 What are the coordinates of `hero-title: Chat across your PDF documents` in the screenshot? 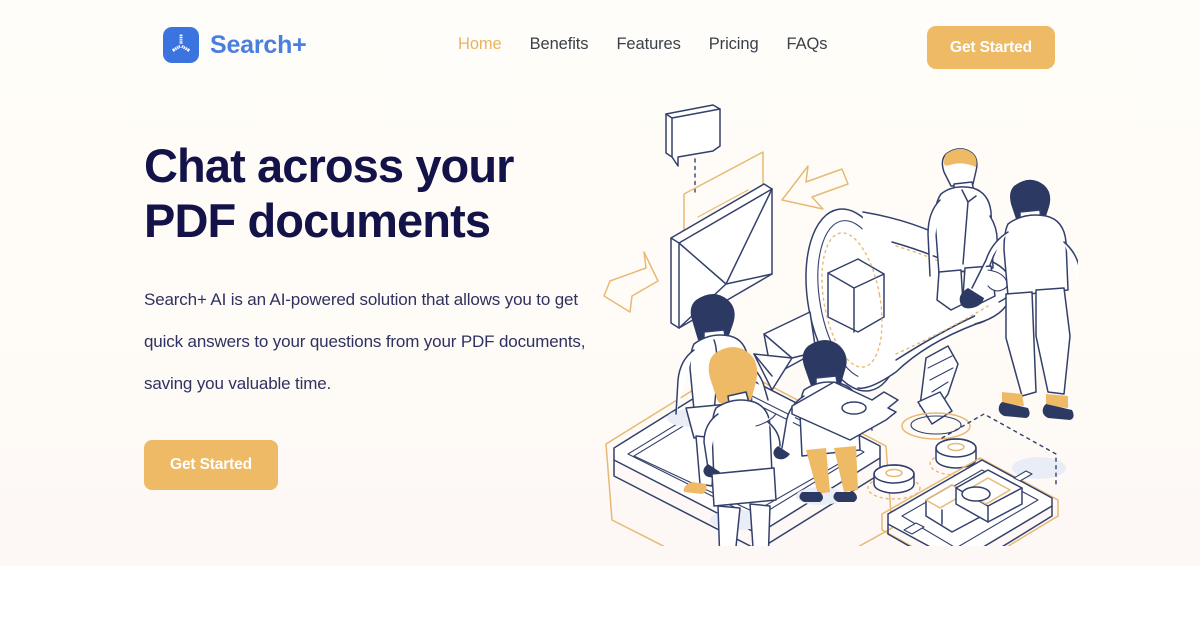 It's located at (329, 193).